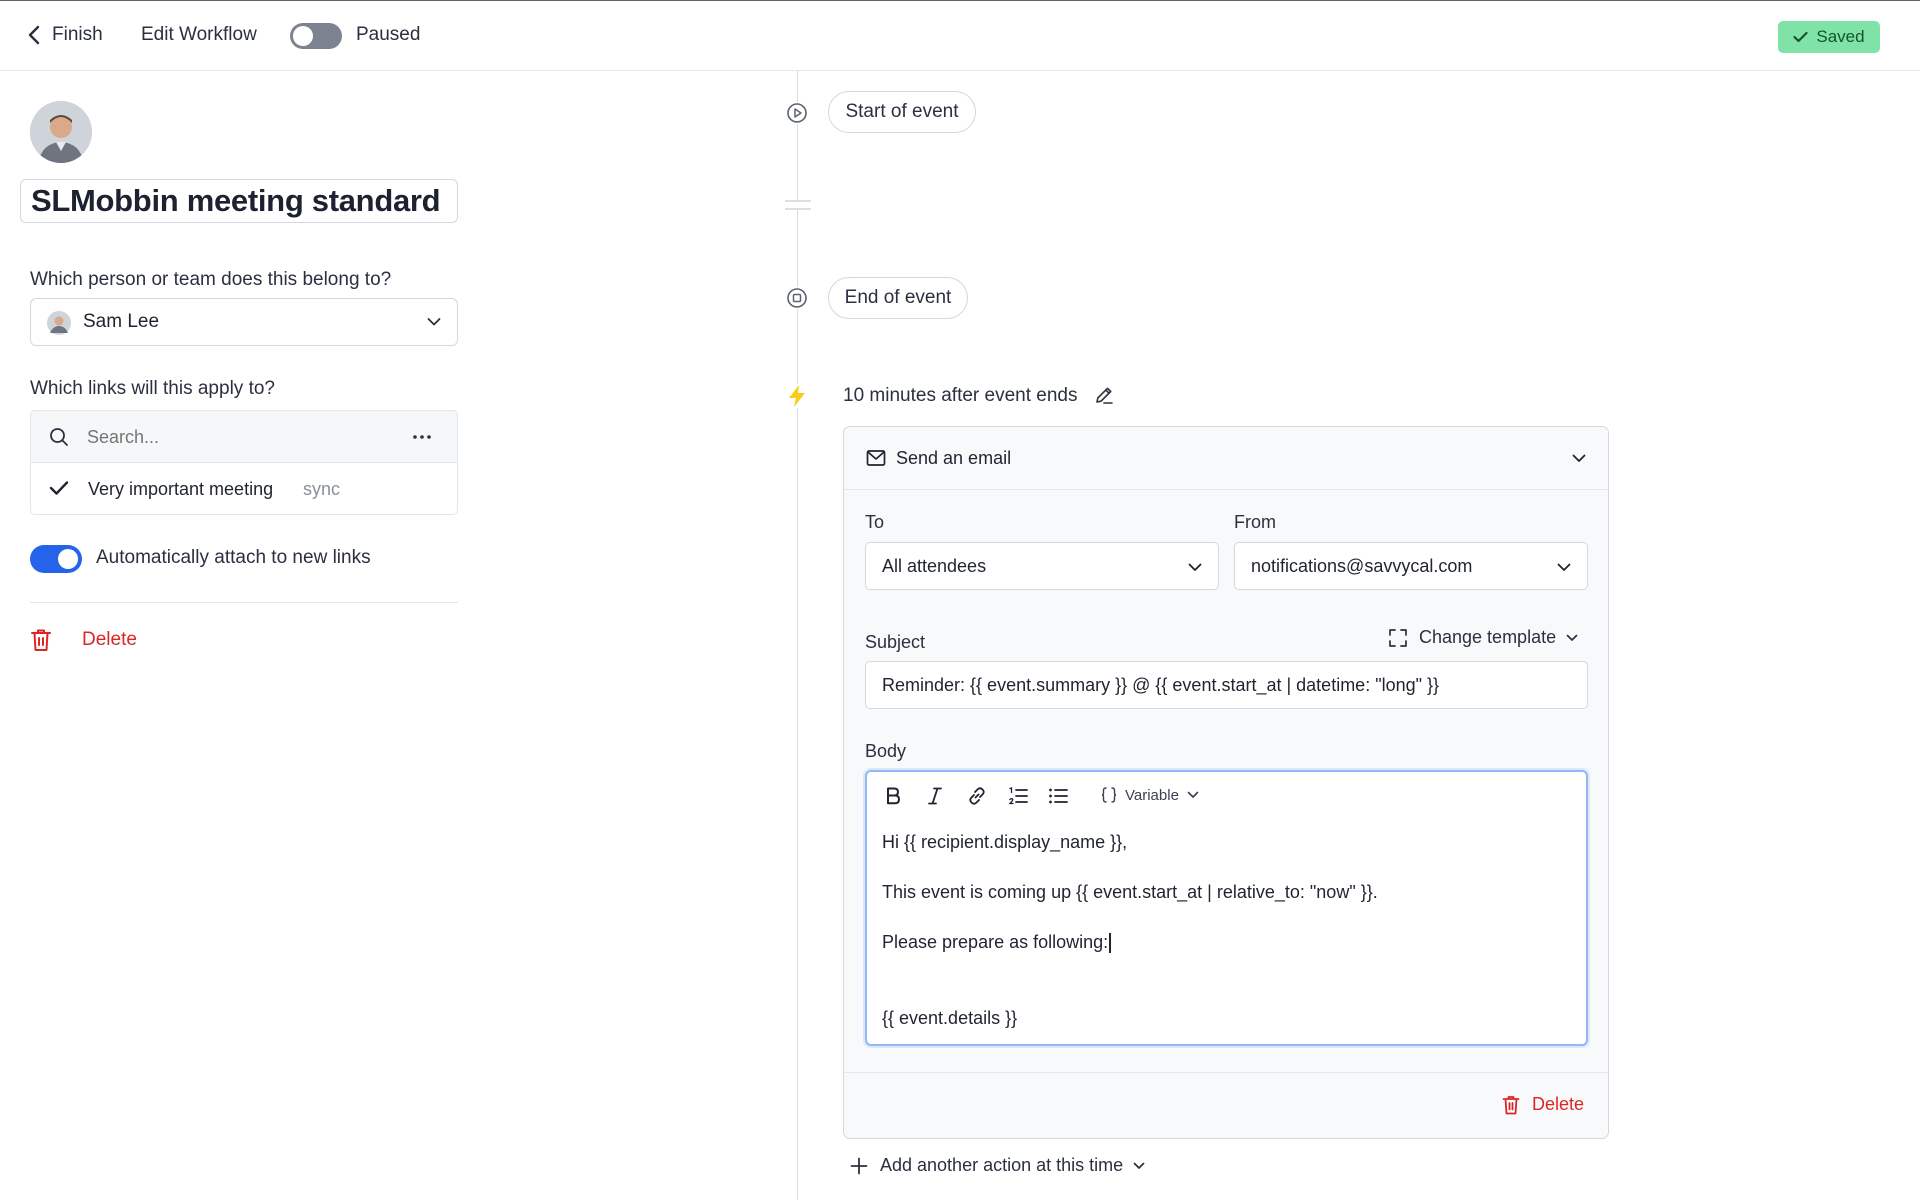 This screenshot has width=1920, height=1200. I want to click on links-list: Very important meeting sync, so click(244, 462).